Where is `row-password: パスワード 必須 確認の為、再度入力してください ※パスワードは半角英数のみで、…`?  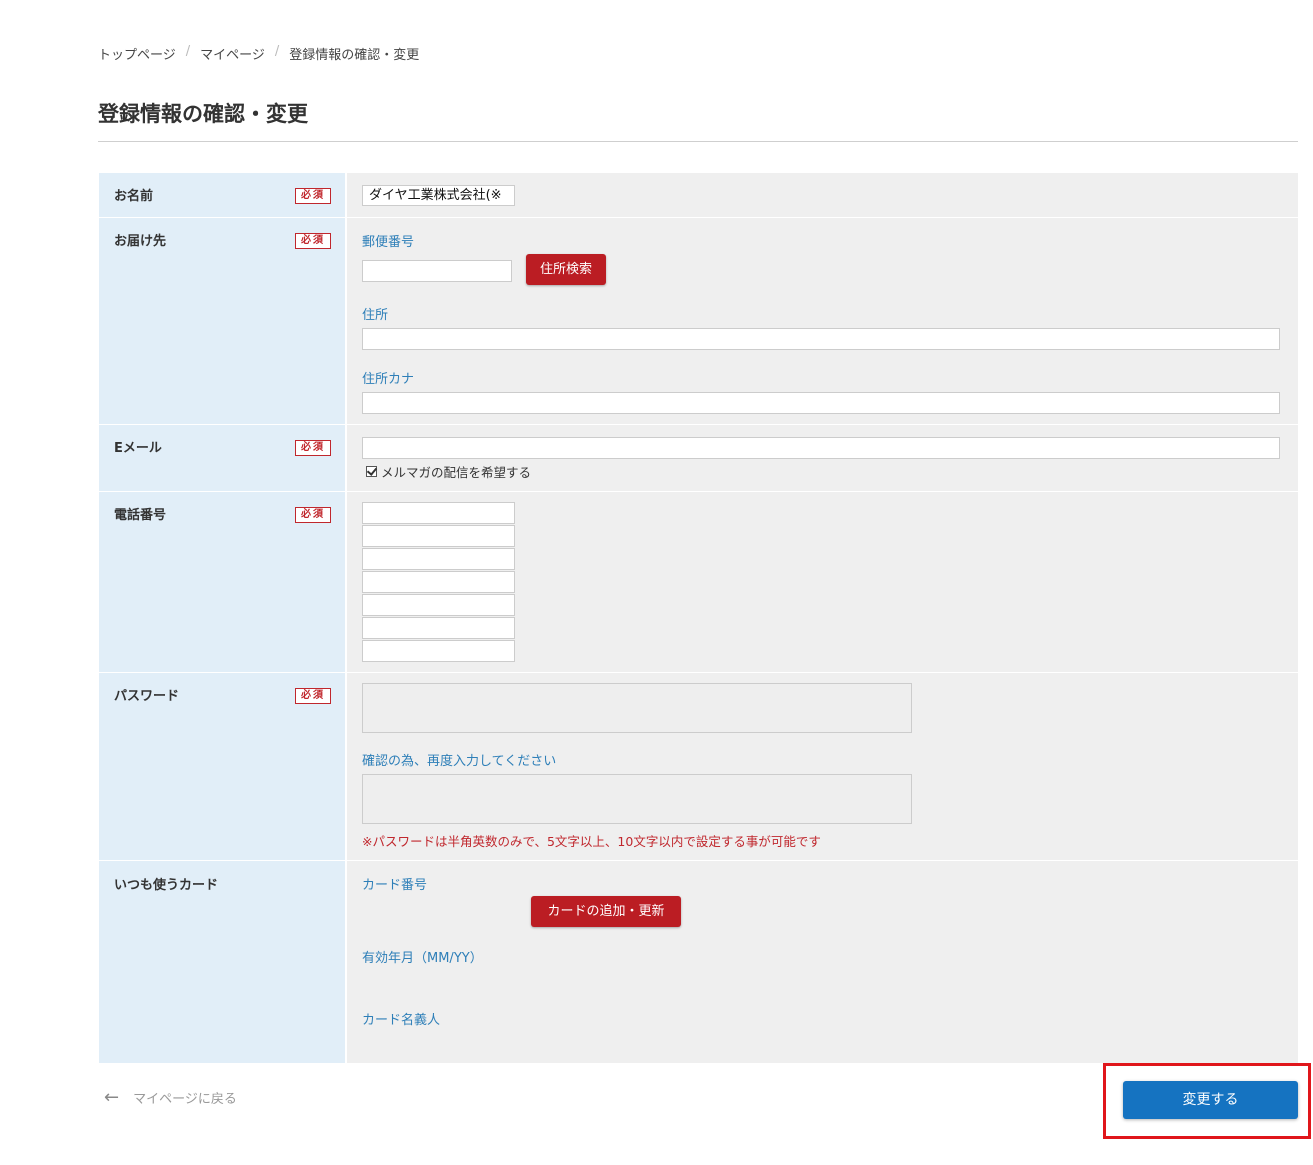
row-password: パスワード 必須 確認の為、再度入力してください ※パスワードは半角英数のみで、… is located at coordinates (698, 767).